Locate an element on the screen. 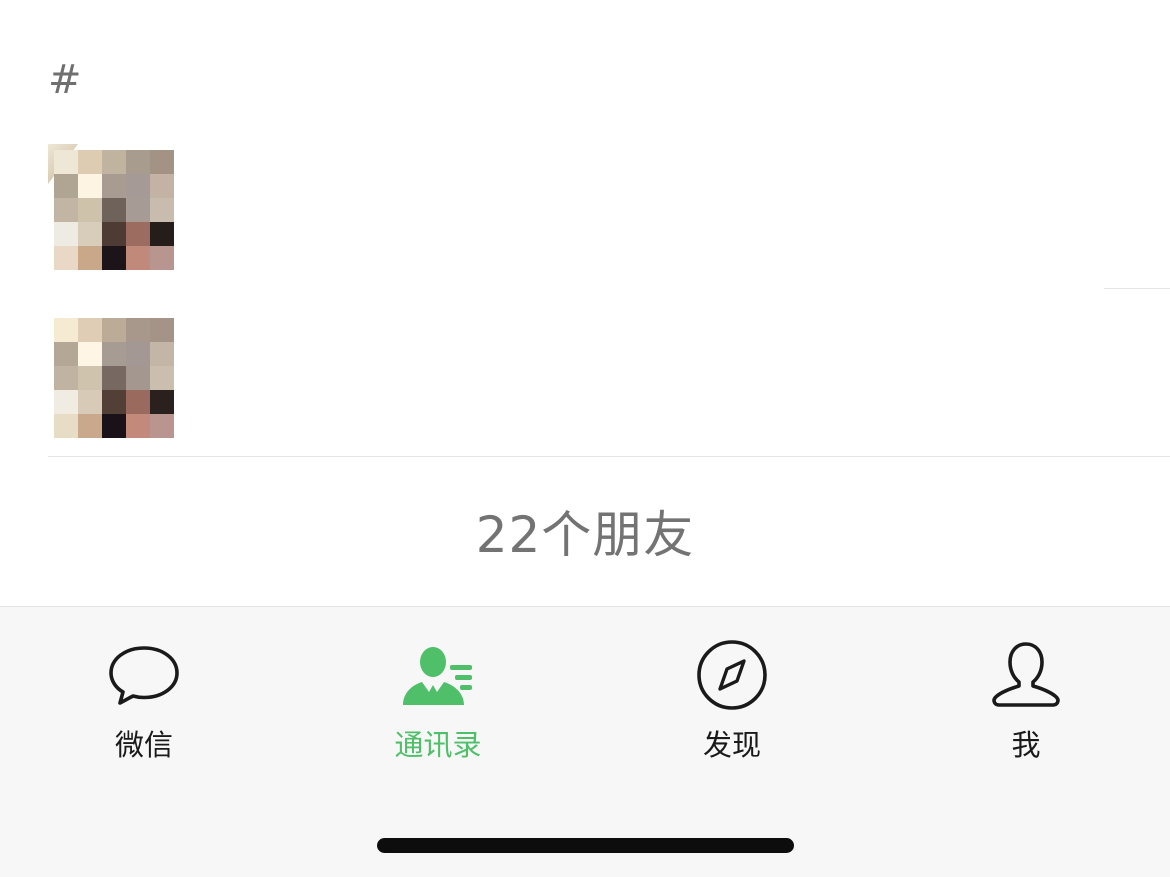 The image size is (1170, 877). tab-me: 我 is located at coordinates (1026, 700).